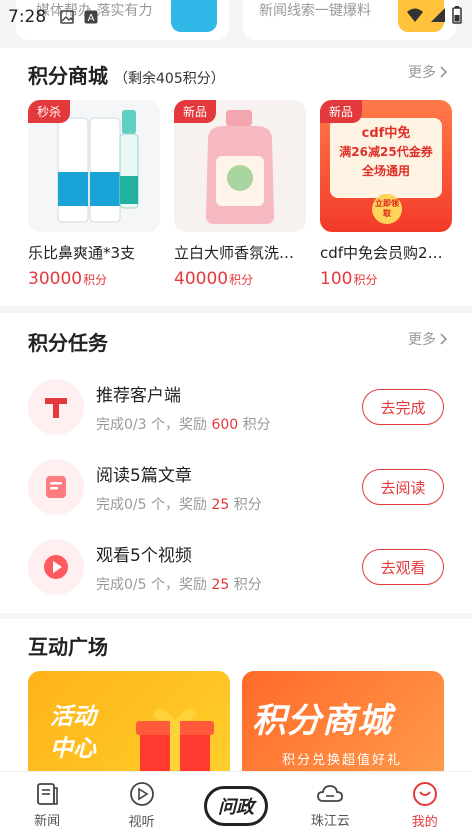 The width and height of the screenshot is (472, 839). I want to click on coupon-scope: 全场通用, so click(385, 171).